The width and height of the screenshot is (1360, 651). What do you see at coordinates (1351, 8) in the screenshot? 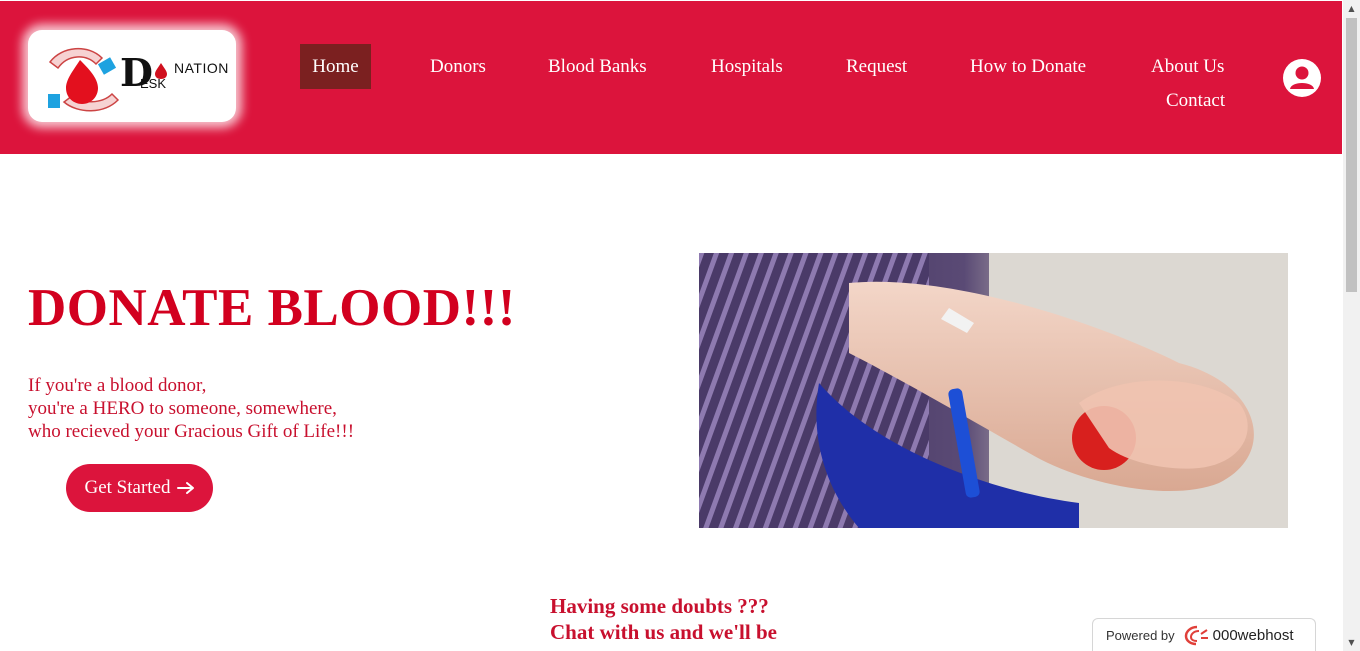
I see `scroll-up-arrow-icon: ▲` at bounding box center [1351, 8].